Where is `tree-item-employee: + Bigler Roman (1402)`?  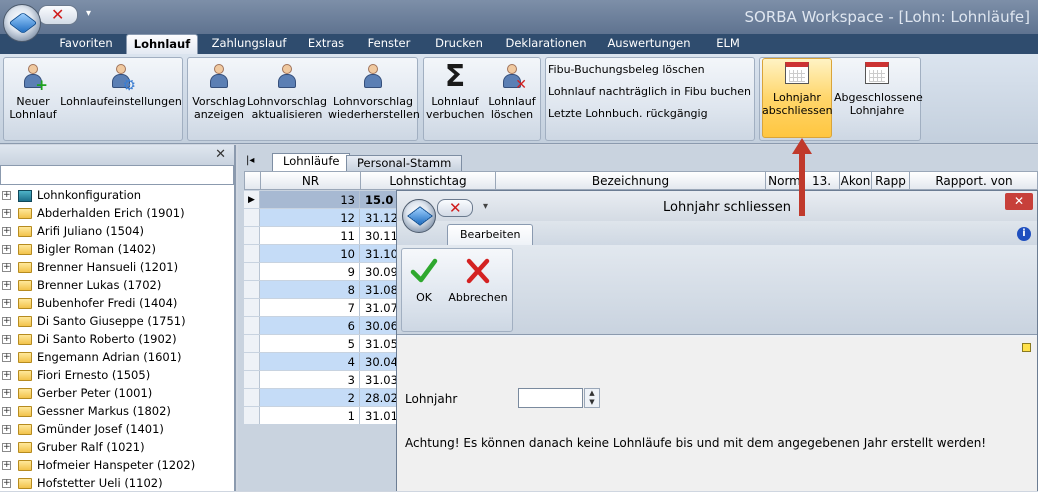 tree-item-employee: + Bigler Roman (1402) is located at coordinates (79, 249).